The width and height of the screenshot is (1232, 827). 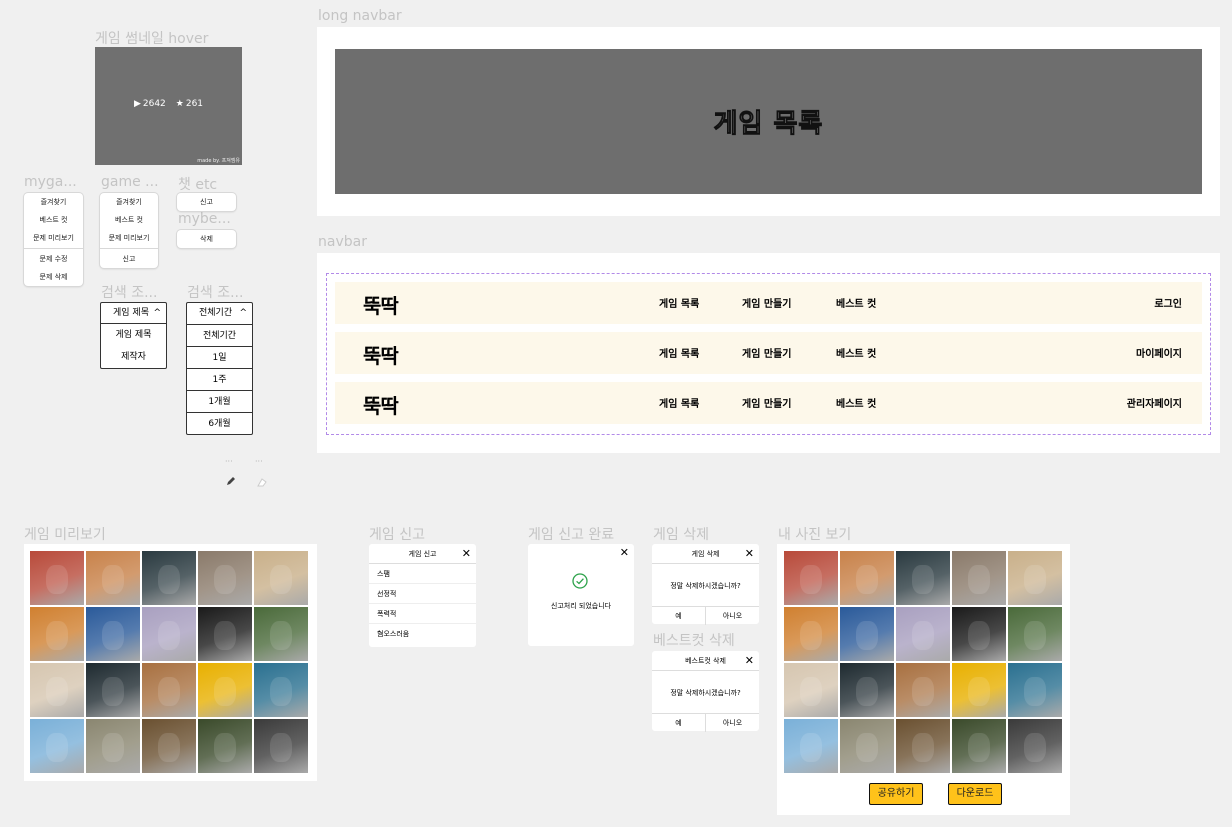 What do you see at coordinates (133, 357) in the screenshot?
I see `search-type-option: 제작자` at bounding box center [133, 357].